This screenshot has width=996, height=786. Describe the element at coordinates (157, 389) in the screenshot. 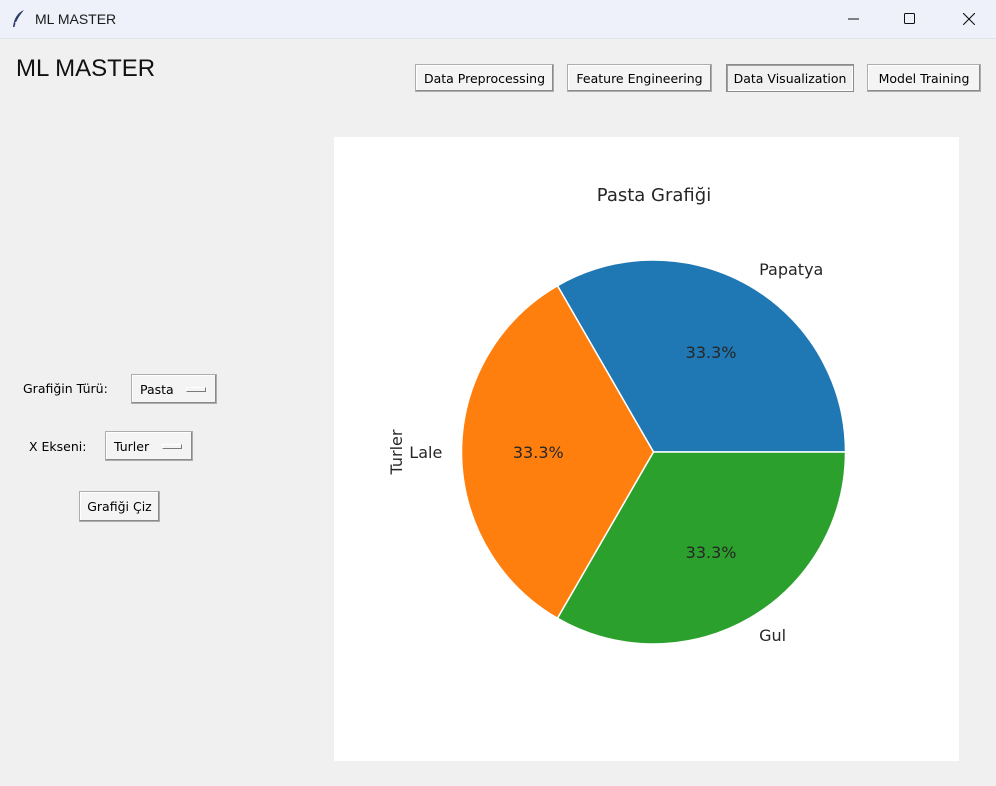

I see `chart-type-value: Pasta` at that location.